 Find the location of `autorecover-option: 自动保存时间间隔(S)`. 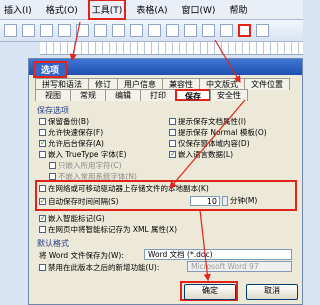

autorecover-option: 自动保存时间间隔(S) is located at coordinates (79, 201).